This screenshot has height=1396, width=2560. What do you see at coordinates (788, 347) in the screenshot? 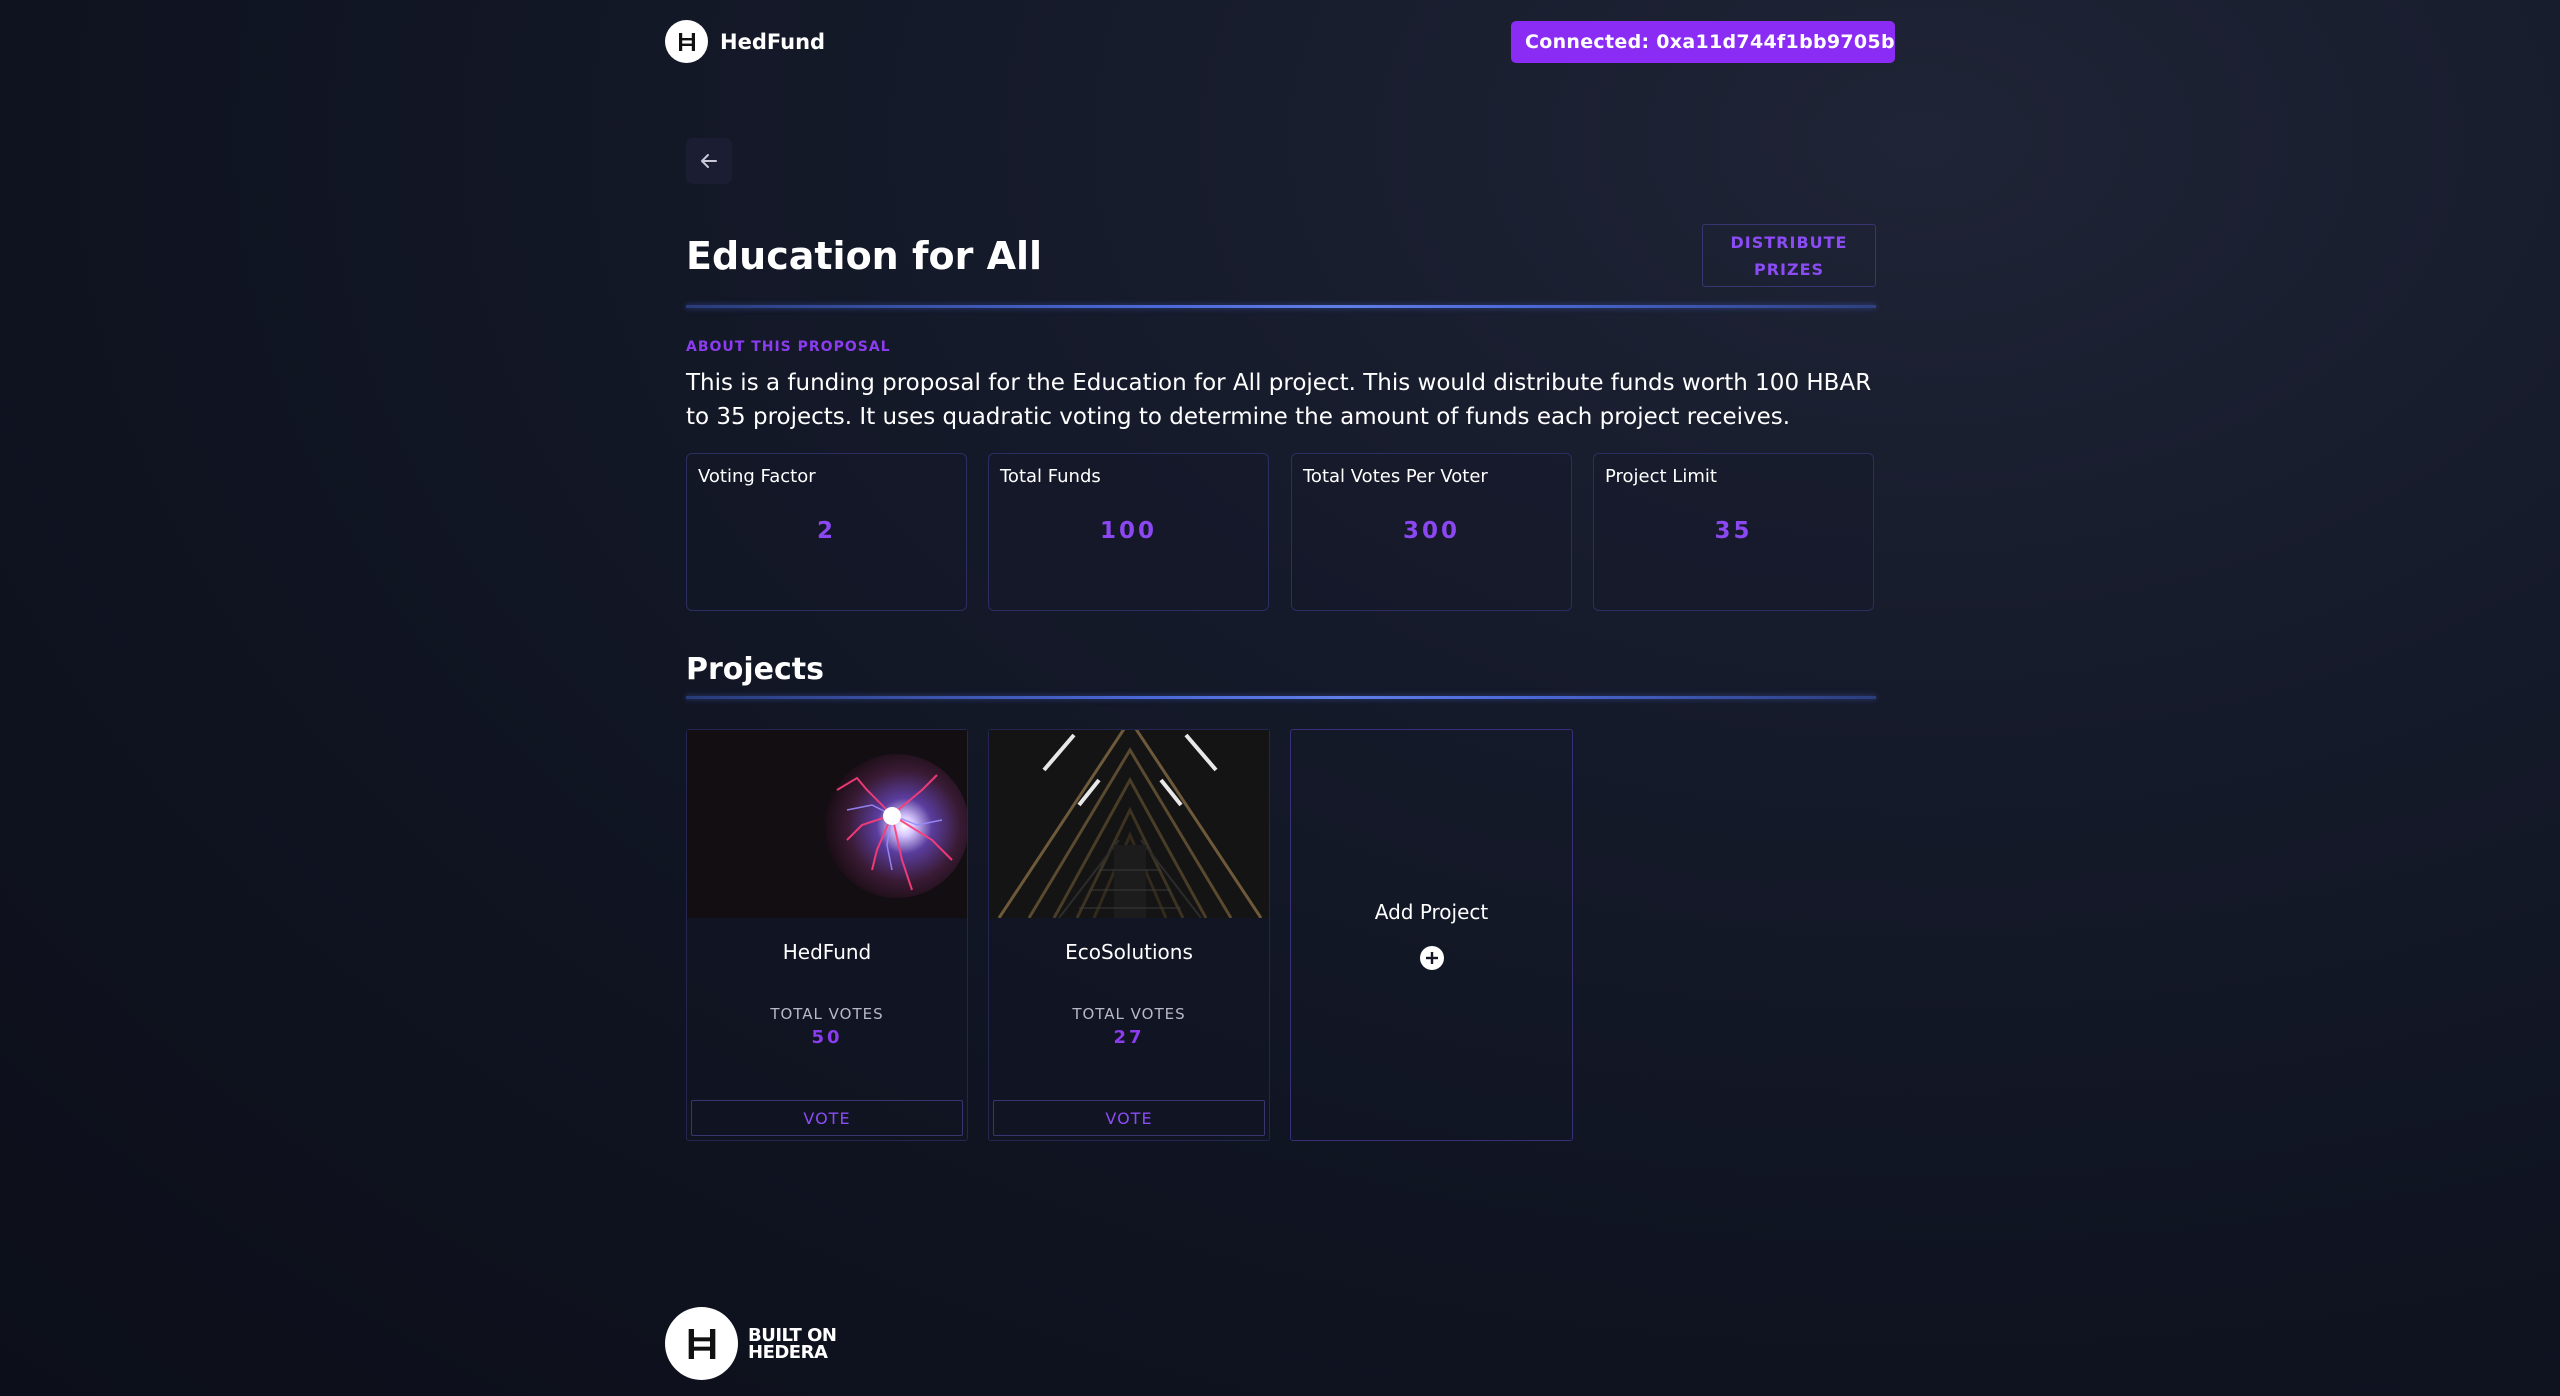
I see `about-label: ABOUT THIS PROPOSAL` at bounding box center [788, 347].